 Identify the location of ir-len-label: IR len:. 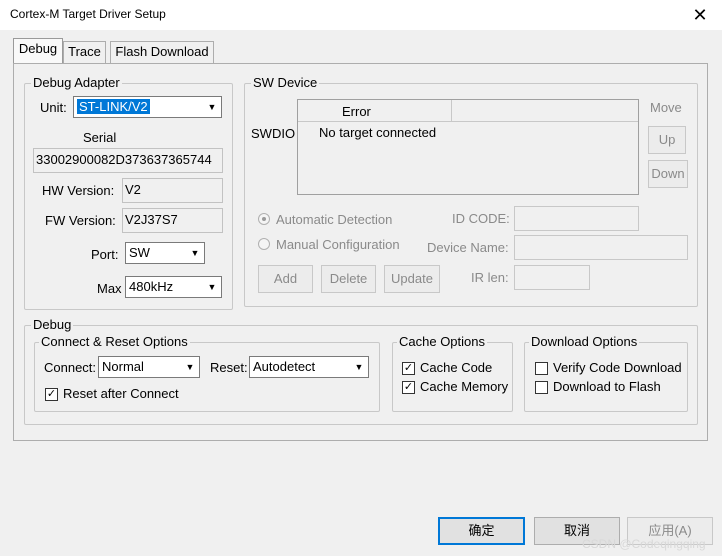
(490, 277).